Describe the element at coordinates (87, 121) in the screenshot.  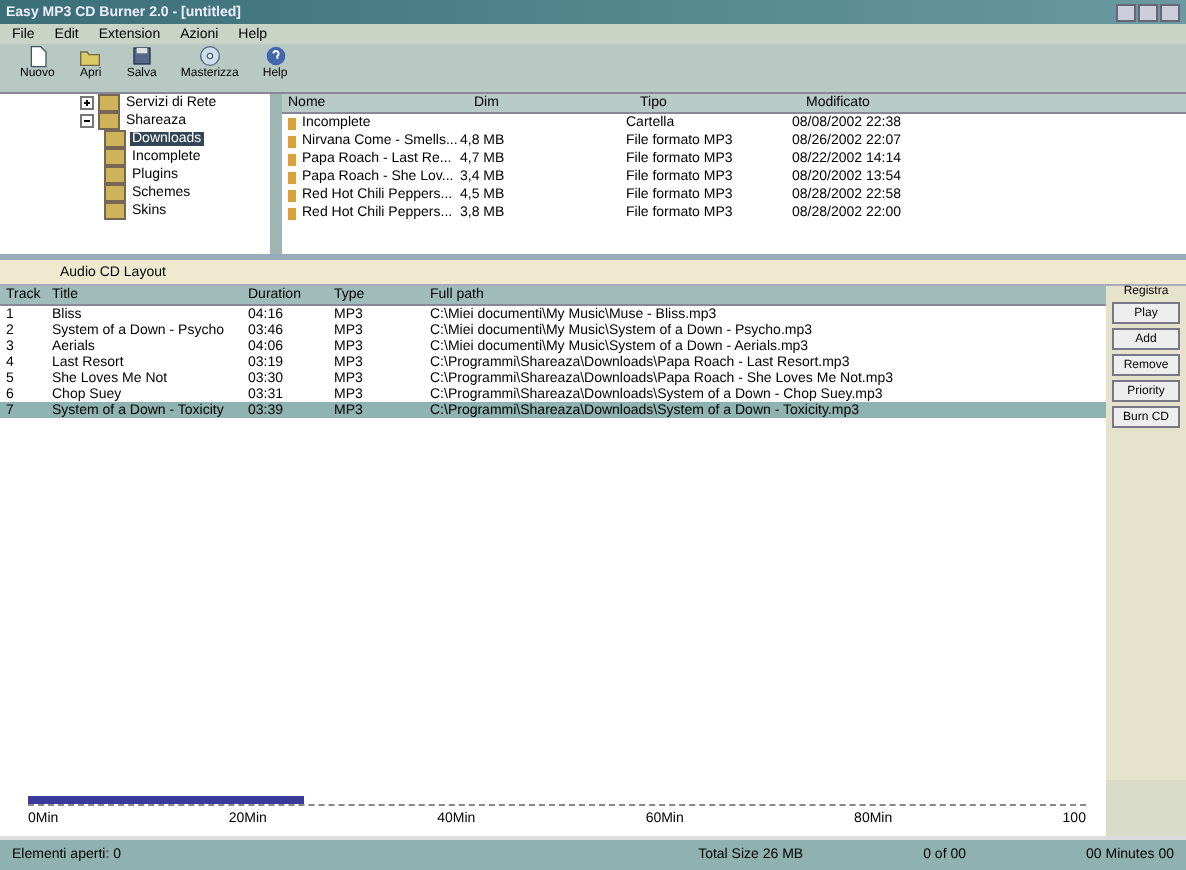
I see `collapse-icon` at that location.